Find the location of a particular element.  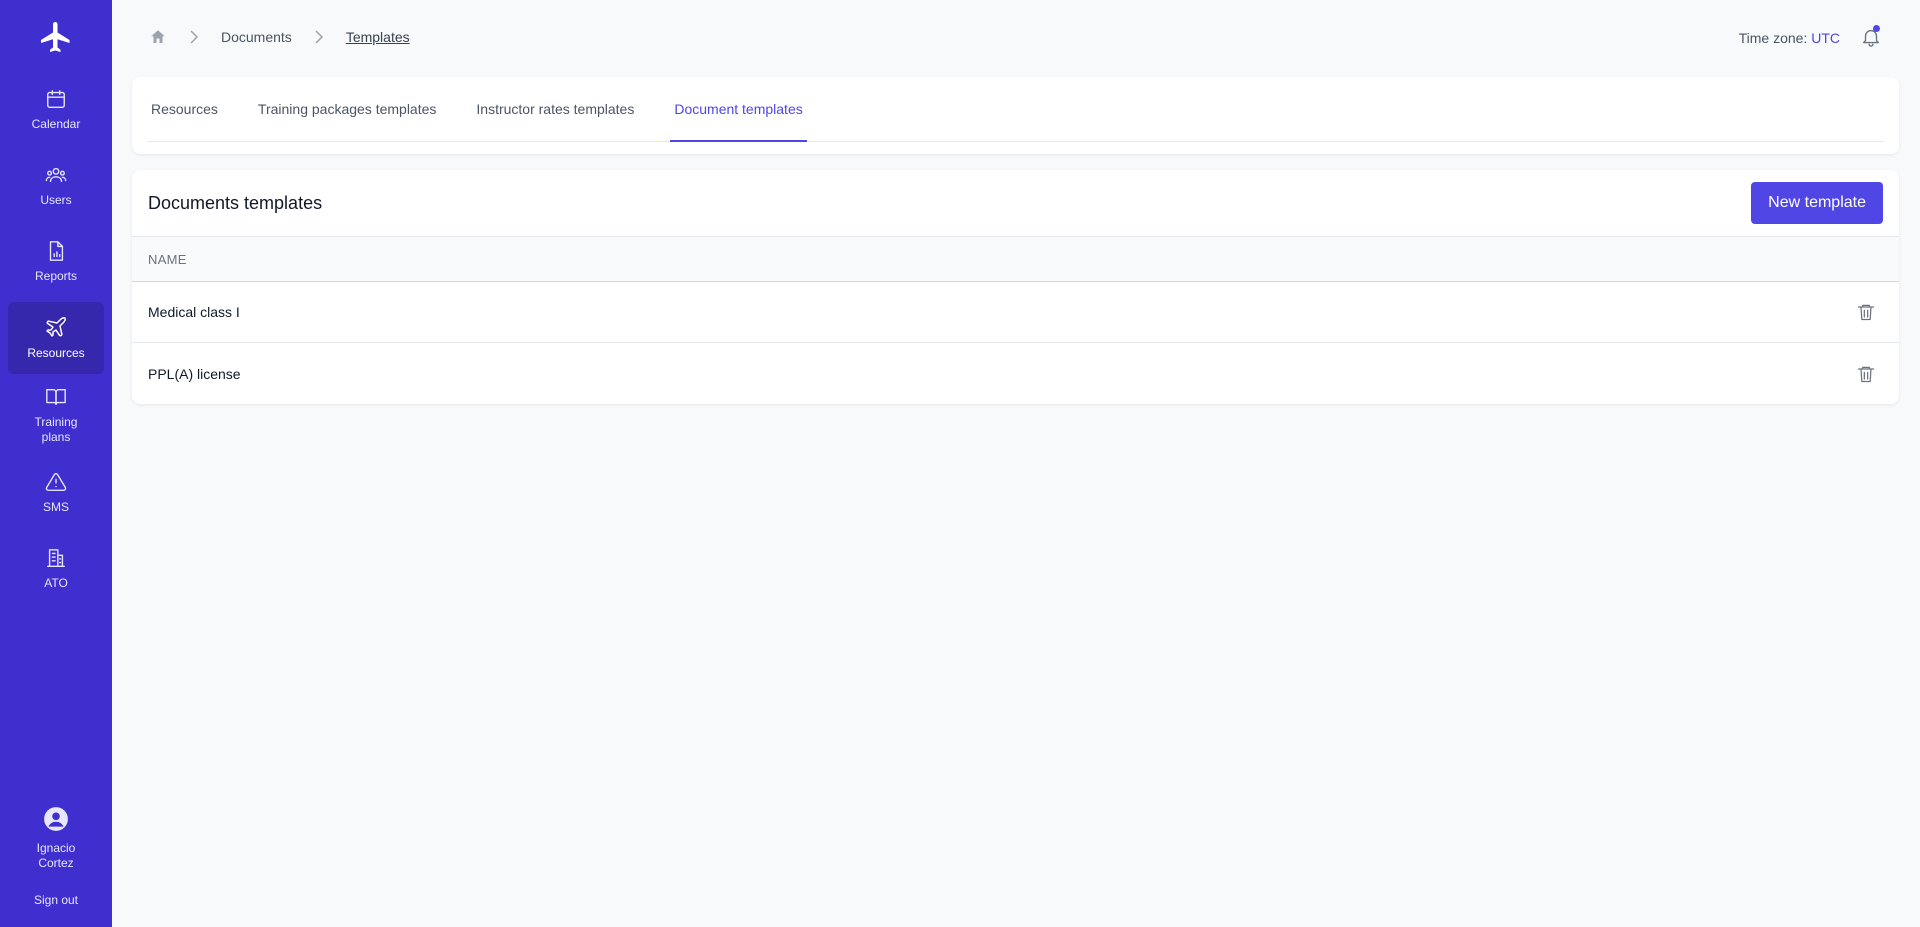

sidebar-item-calendar: Calendar is located at coordinates (56, 110).